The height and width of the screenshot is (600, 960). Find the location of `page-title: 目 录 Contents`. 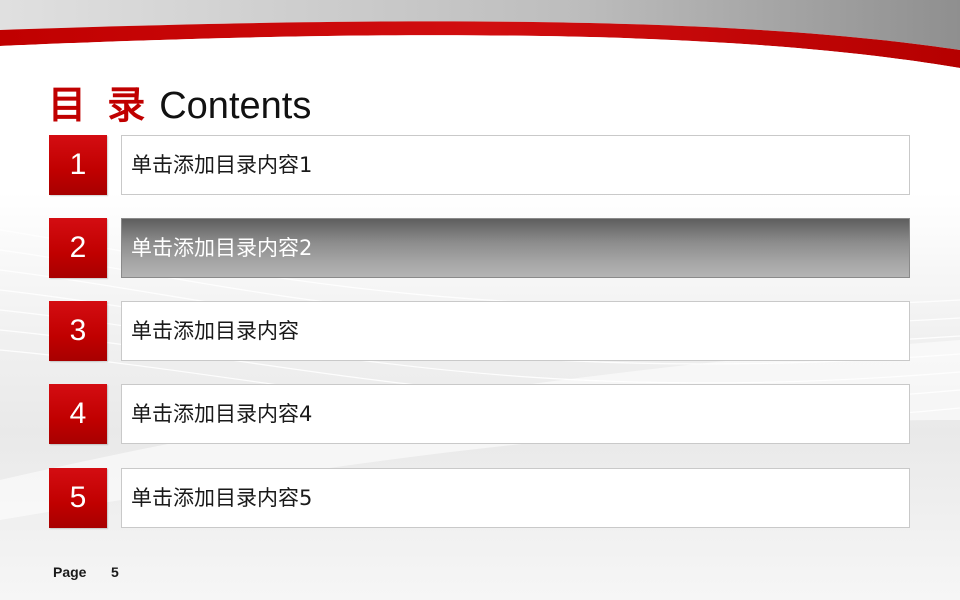

page-title: 目 录 Contents is located at coordinates (179, 100).